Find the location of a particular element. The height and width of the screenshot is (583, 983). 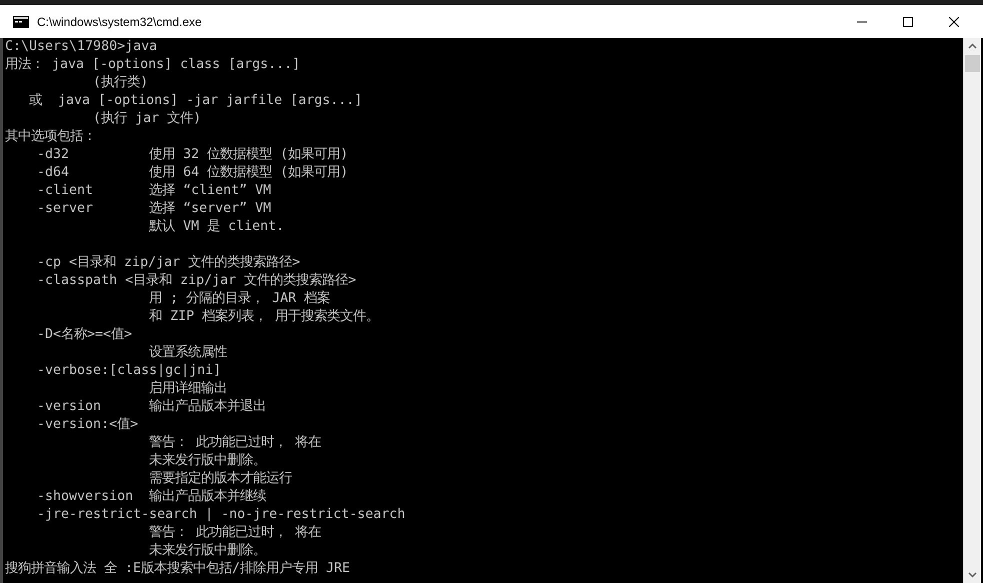

close-icon is located at coordinates (954, 21).